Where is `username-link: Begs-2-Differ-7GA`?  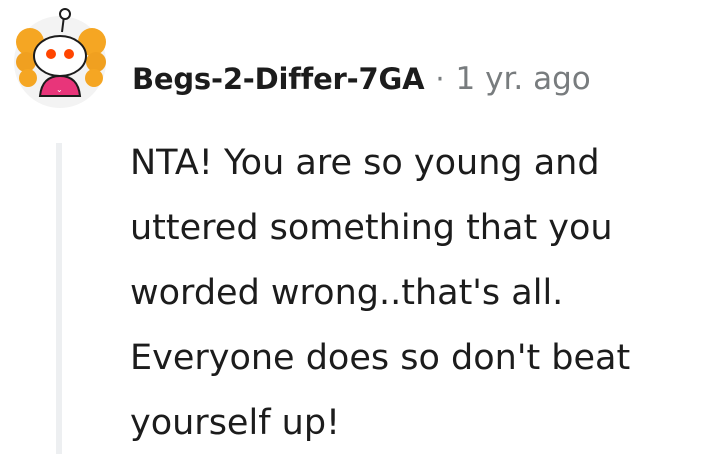 username-link: Begs-2-Differ-7GA is located at coordinates (278, 79).